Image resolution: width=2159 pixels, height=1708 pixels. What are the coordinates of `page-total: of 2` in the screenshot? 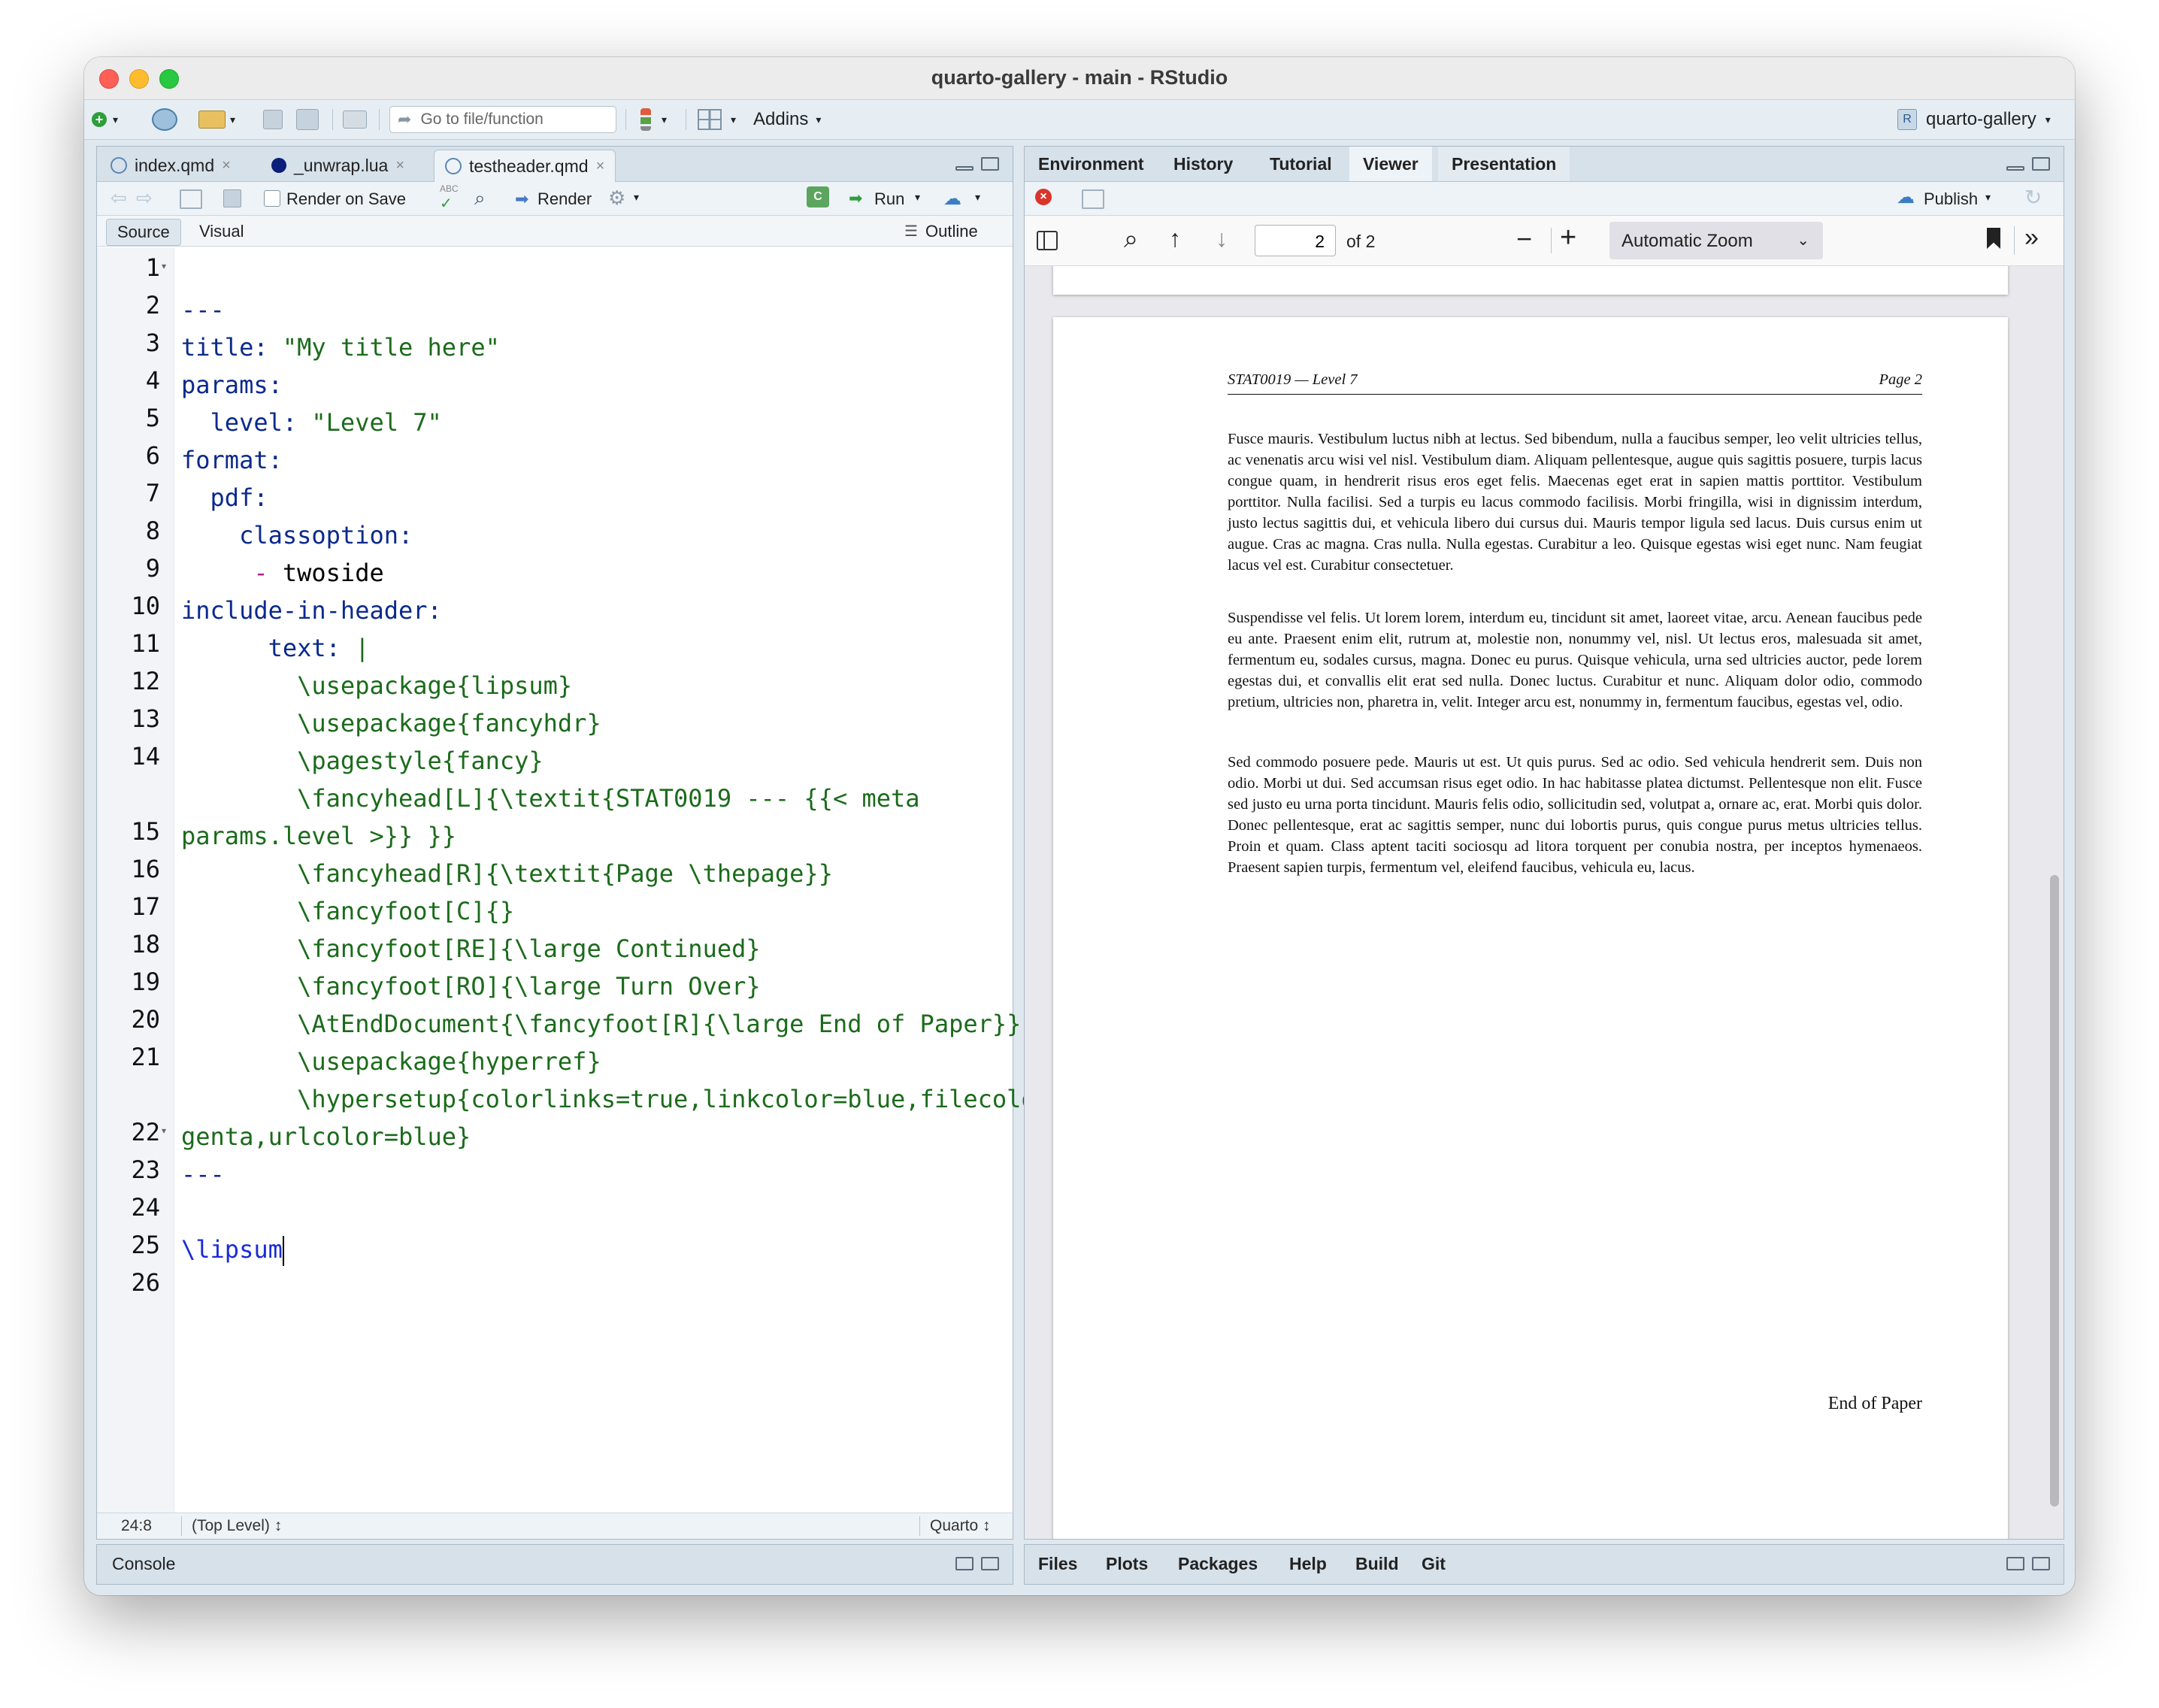 It's located at (1361, 241).